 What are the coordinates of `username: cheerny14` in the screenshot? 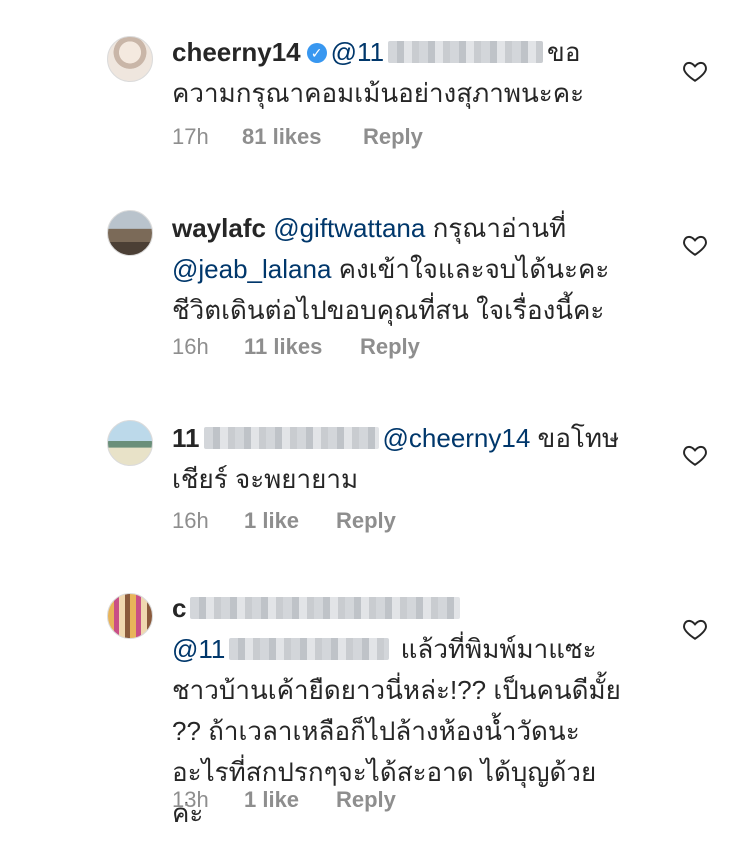 It's located at (236, 52).